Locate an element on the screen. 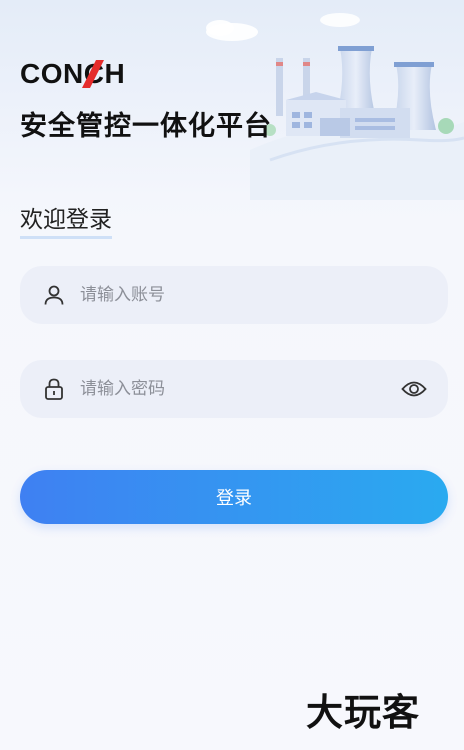  conch-logo: CONCH is located at coordinates (72, 73).